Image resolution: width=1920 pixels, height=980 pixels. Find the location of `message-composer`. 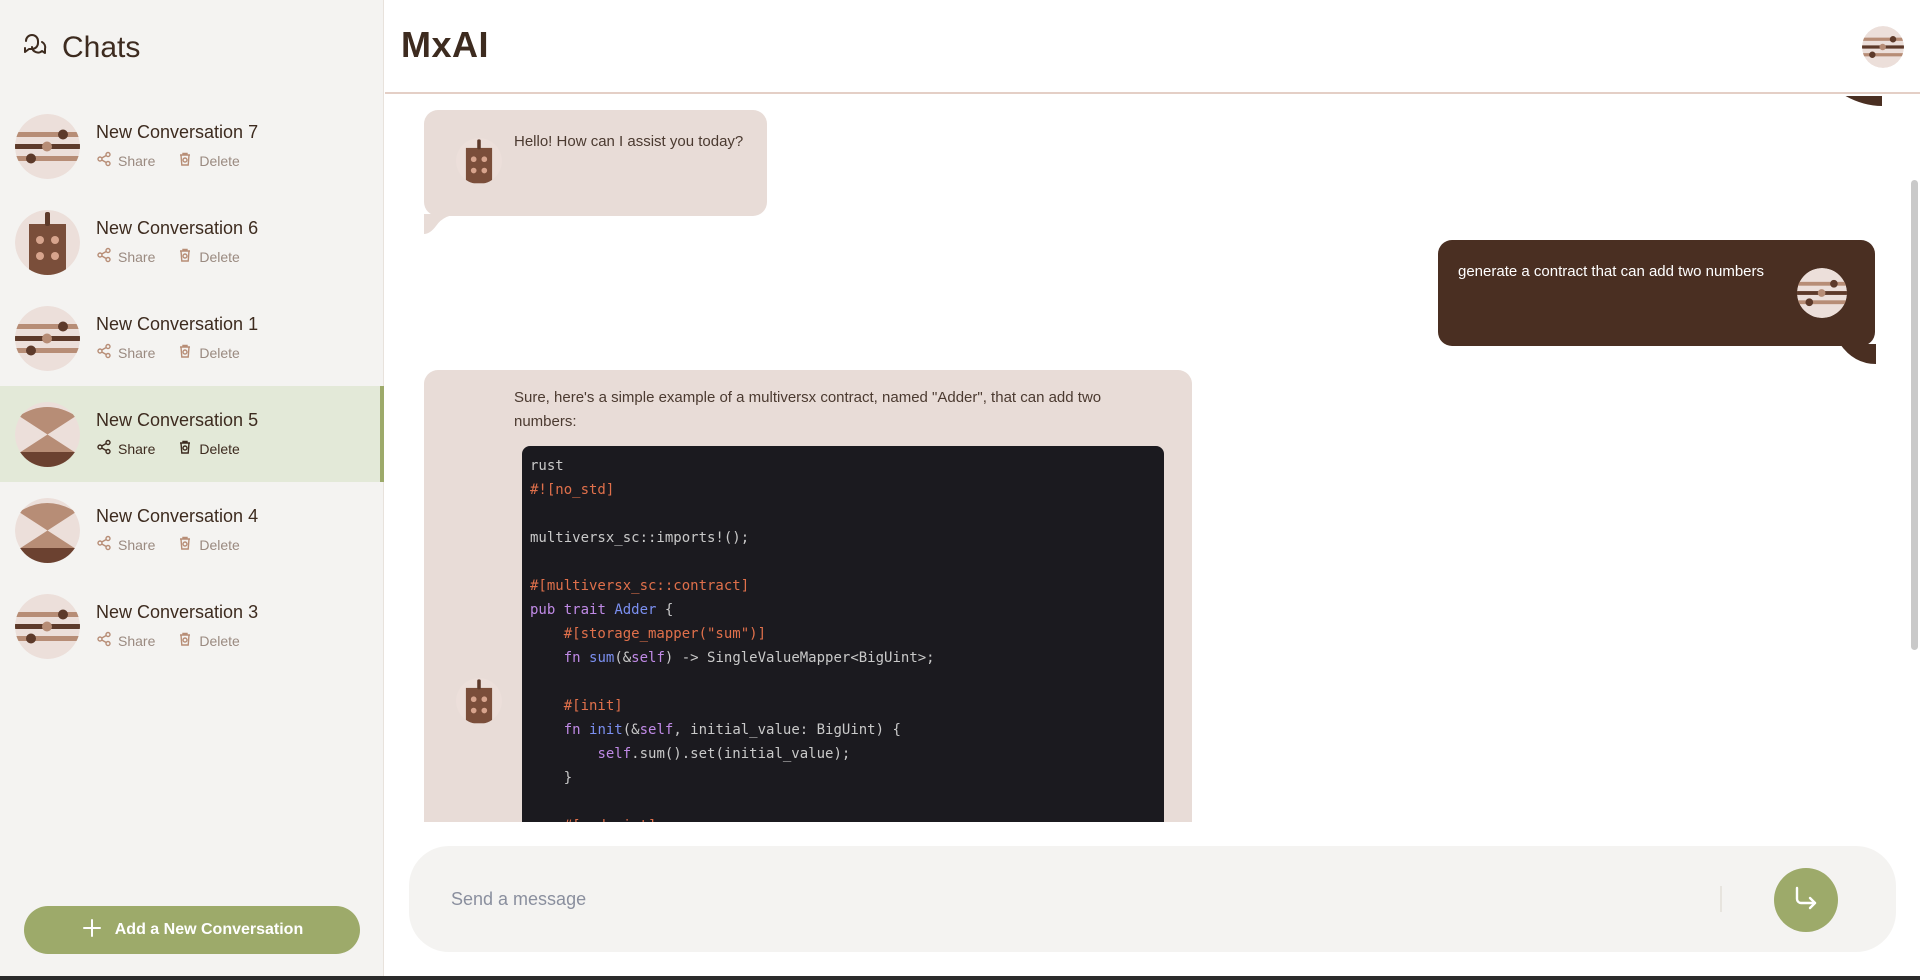

message-composer is located at coordinates (1152, 899).